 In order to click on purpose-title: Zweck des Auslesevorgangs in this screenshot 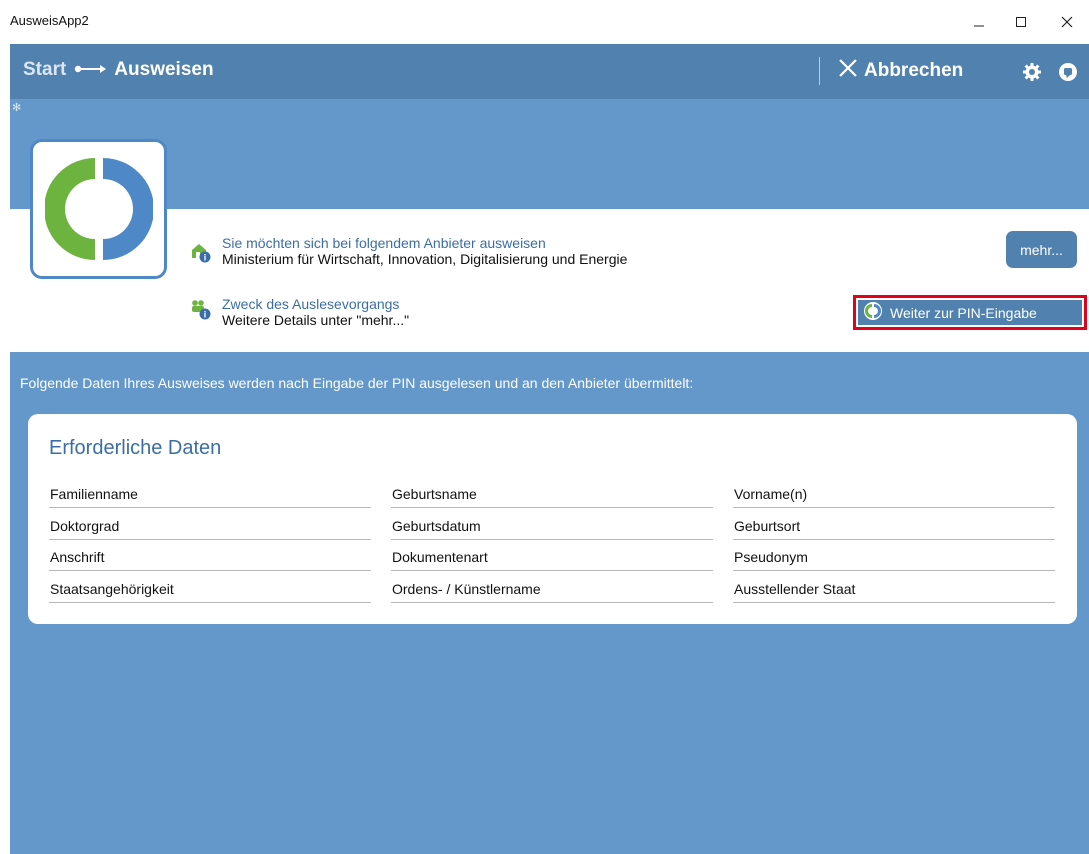, I will do `click(311, 304)`.